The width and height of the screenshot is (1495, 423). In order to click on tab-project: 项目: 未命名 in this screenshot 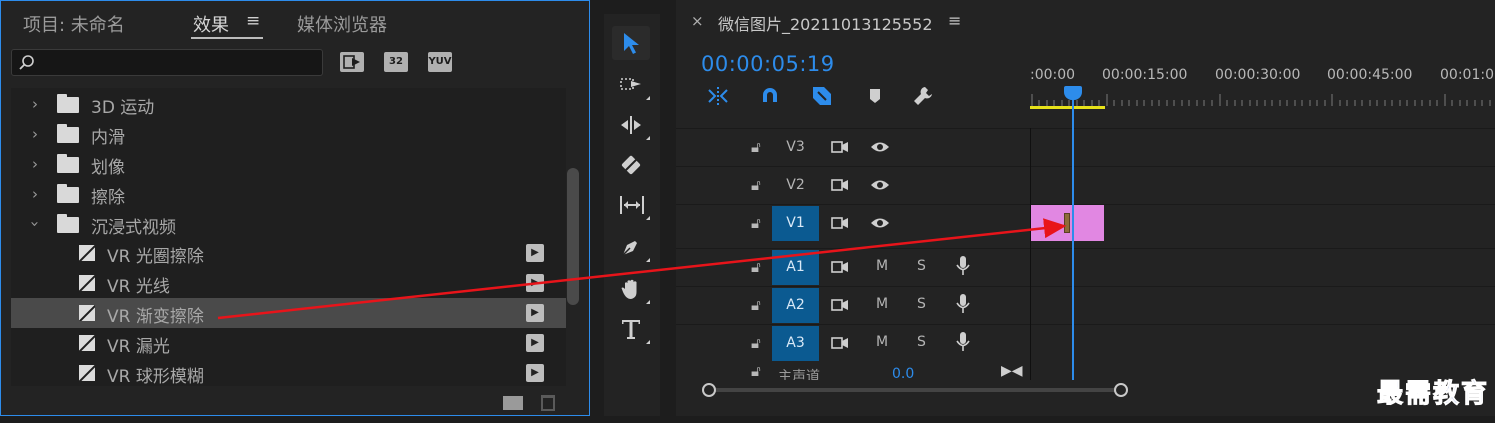, I will do `click(74, 24)`.